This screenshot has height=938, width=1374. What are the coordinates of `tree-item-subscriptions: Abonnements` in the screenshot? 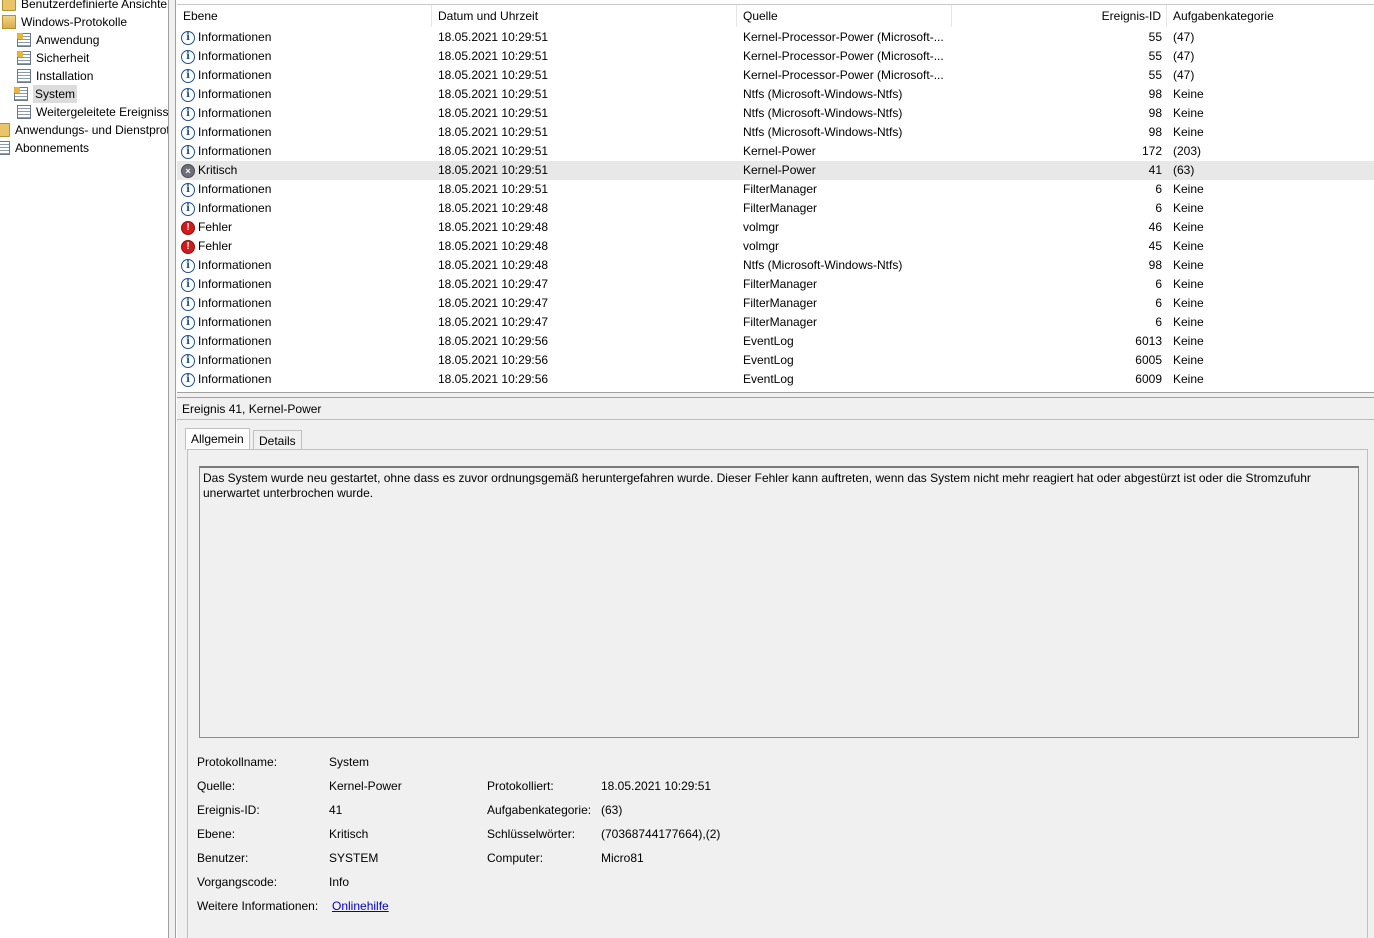 It's located at (44, 148).